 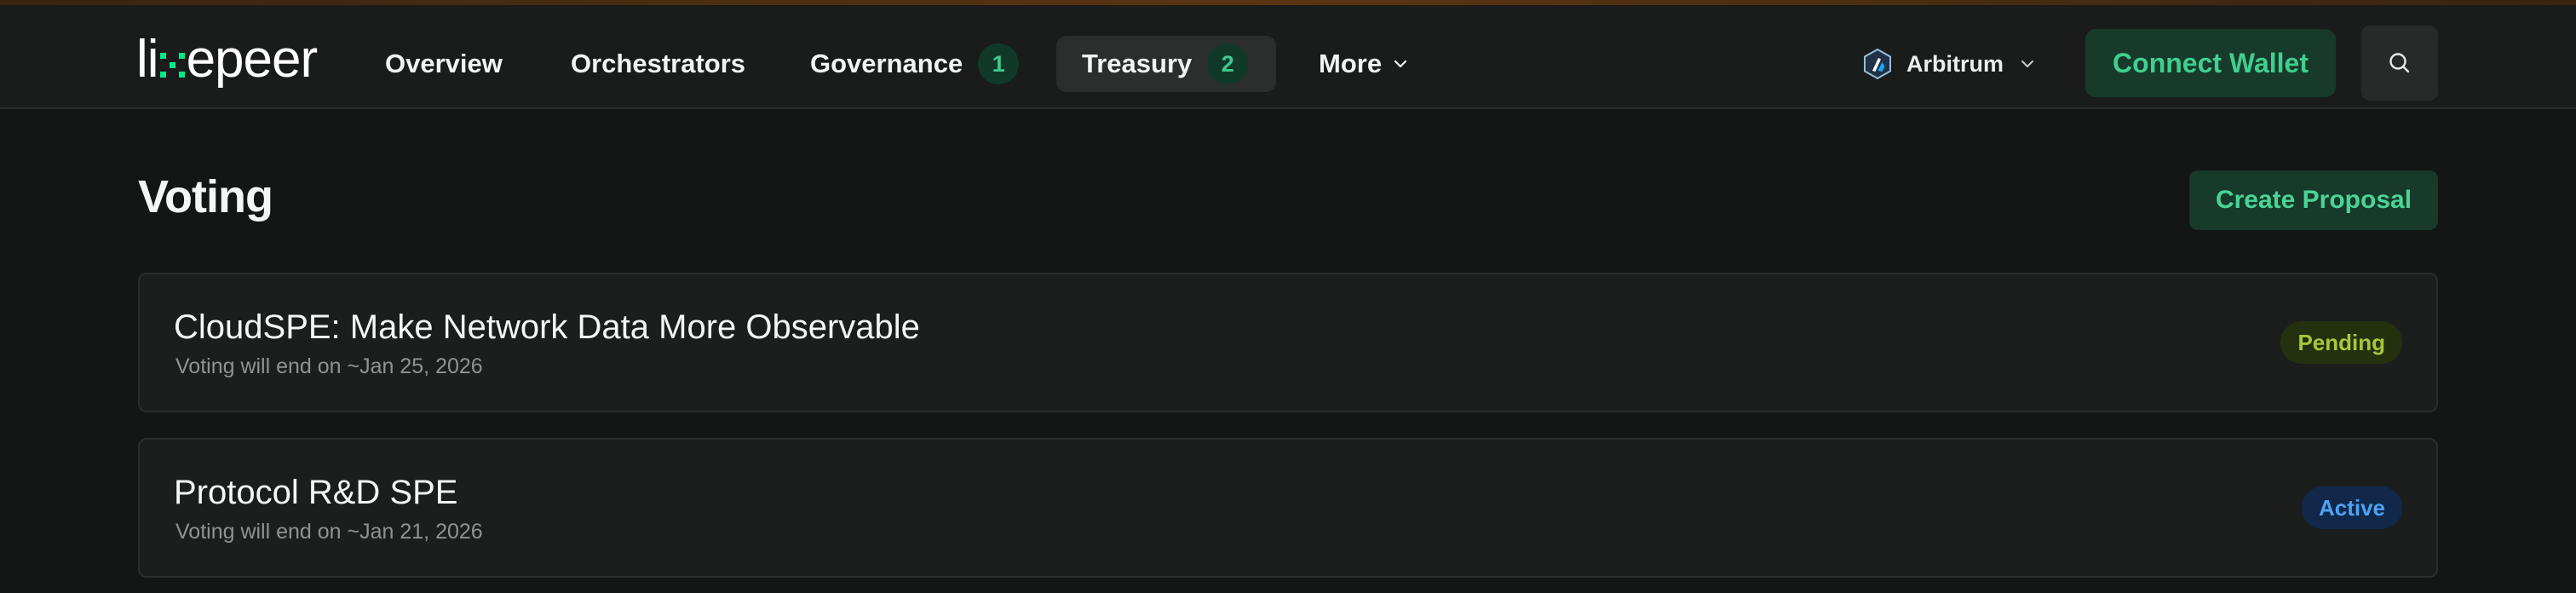 I want to click on logo-text-left: li, so click(x=148, y=60).